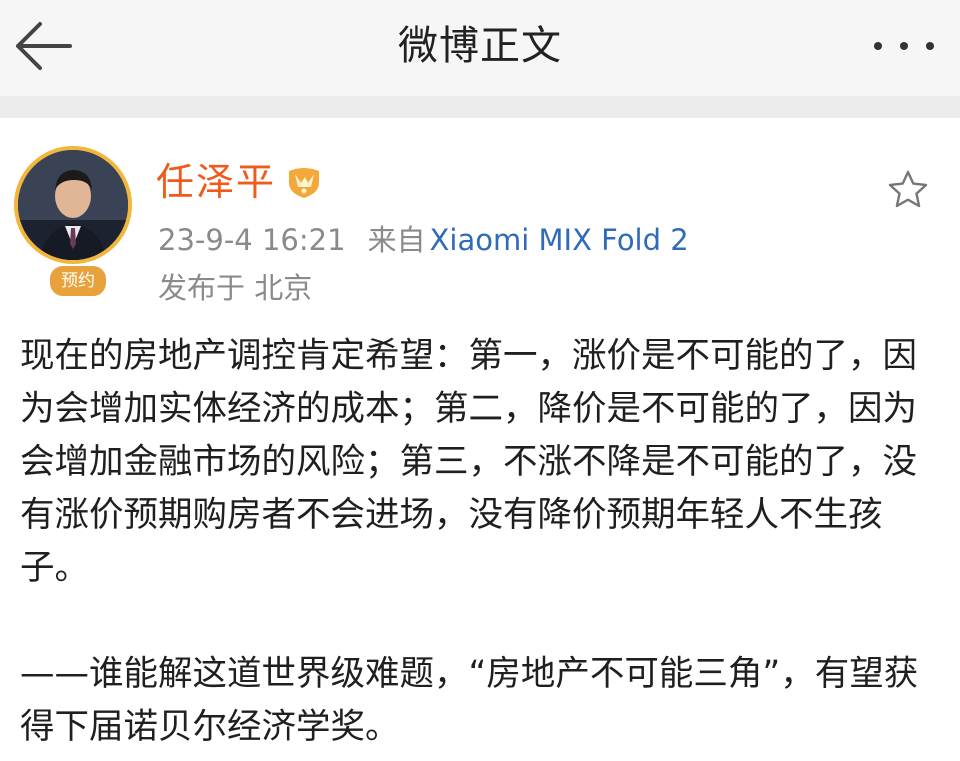 The image size is (960, 761). I want to click on timestamp: 23-9-4 16:21, so click(252, 240).